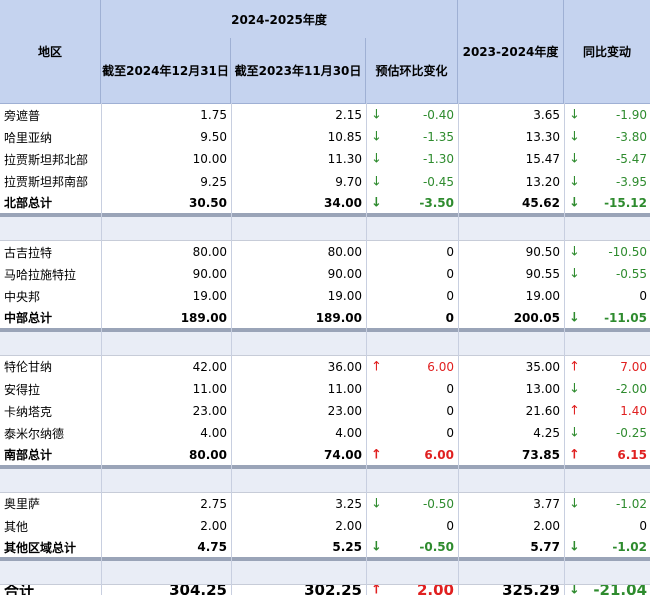 The height and width of the screenshot is (595, 650). Describe the element at coordinates (542, 181) in the screenshot. I see `cell-d: 13.20` at that location.